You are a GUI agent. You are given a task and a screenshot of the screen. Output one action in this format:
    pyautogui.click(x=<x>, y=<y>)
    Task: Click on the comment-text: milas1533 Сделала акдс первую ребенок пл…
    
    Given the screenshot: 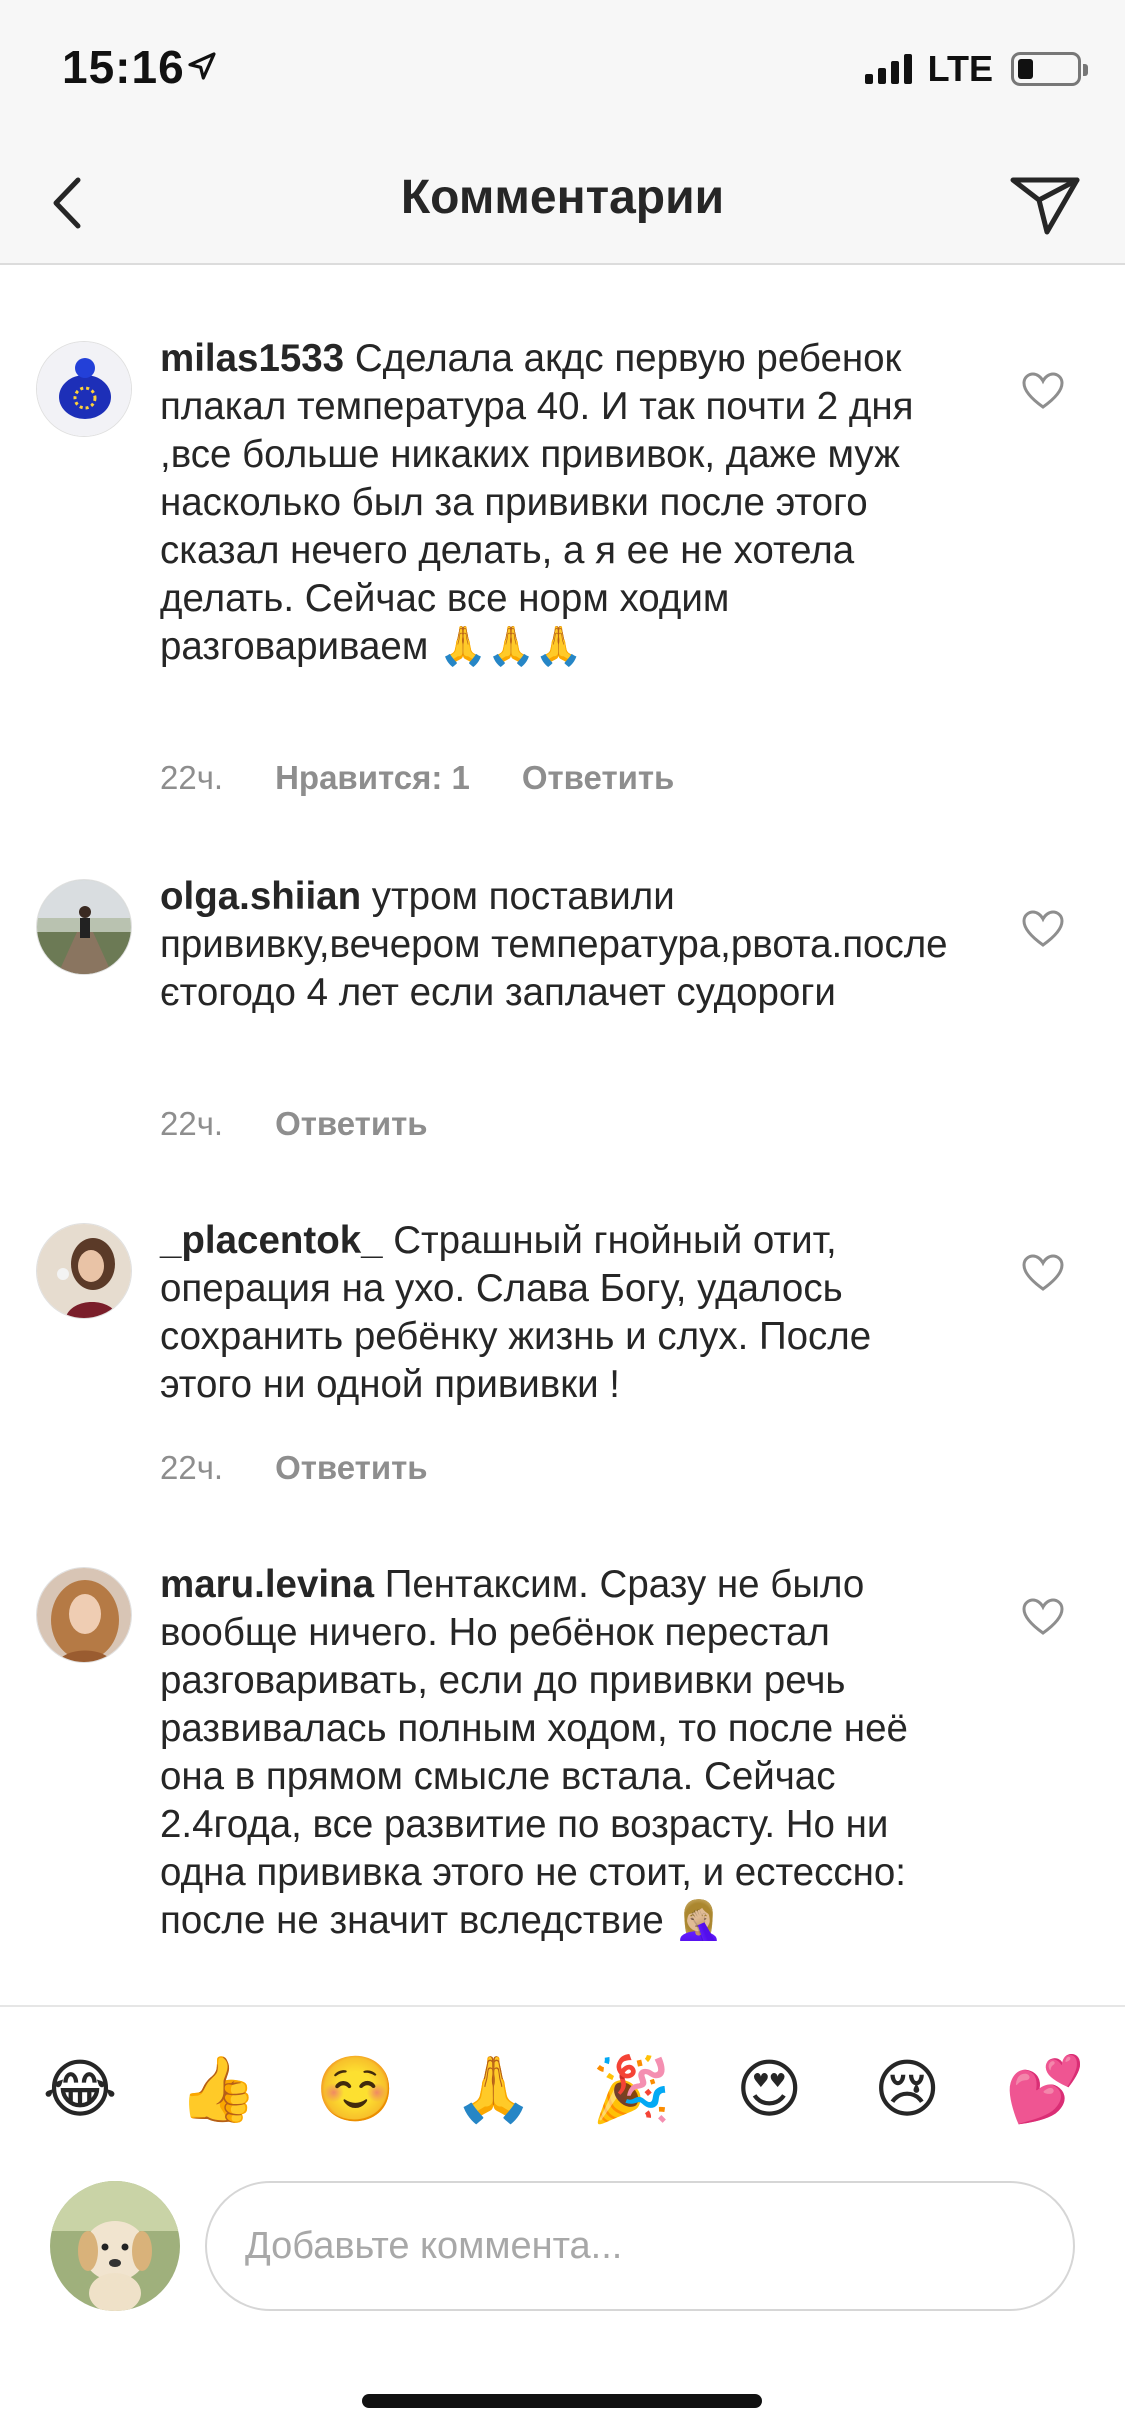 What is the action you would take?
    pyautogui.click(x=560, y=503)
    